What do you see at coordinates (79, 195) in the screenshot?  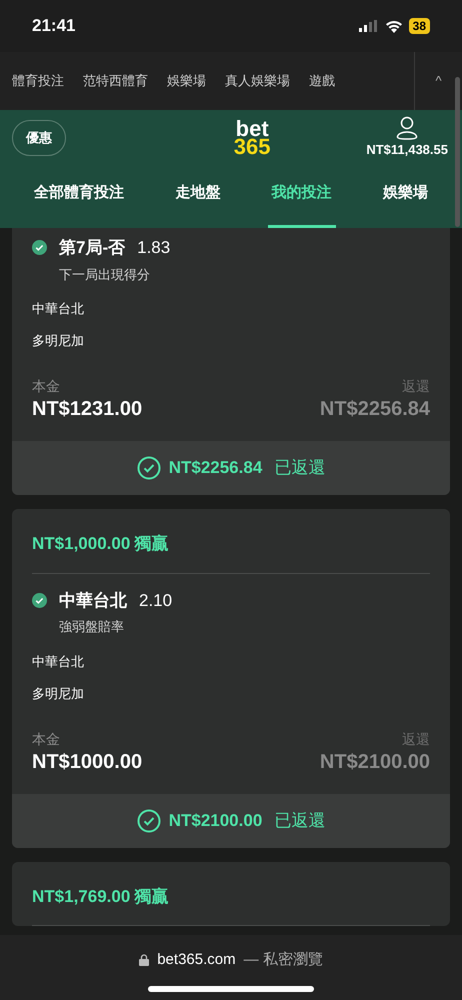 I see `tab: 全部體育投注` at bounding box center [79, 195].